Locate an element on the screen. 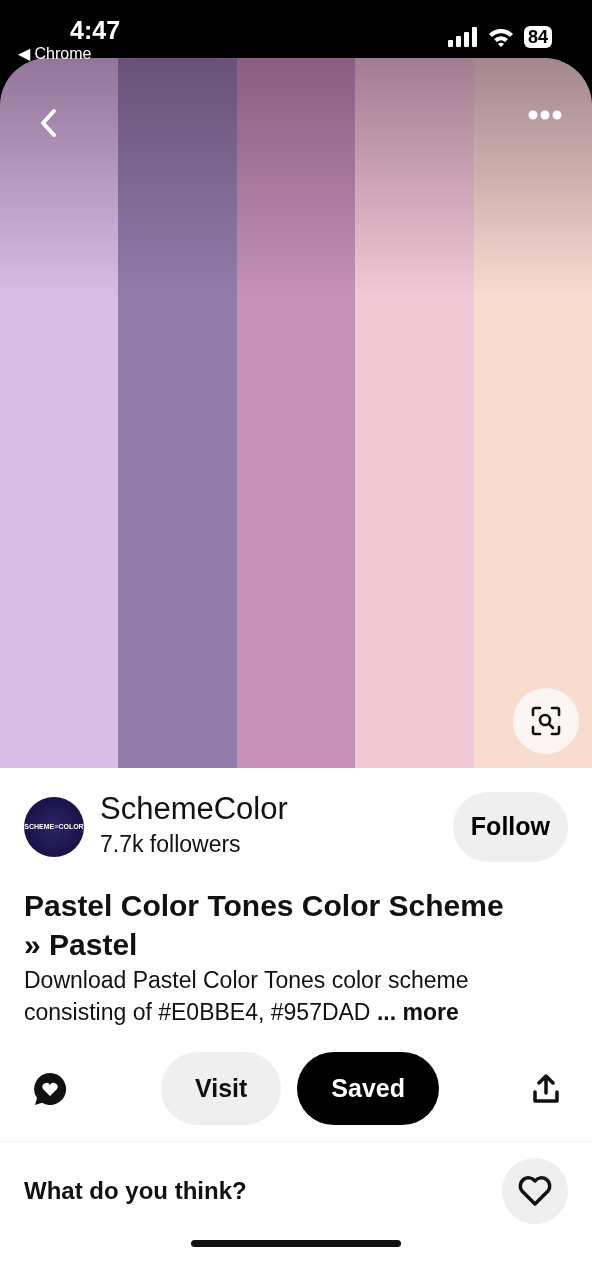 Image resolution: width=592 pixels, height=1280 pixels. creator-name: SchemeColor is located at coordinates (276, 809).